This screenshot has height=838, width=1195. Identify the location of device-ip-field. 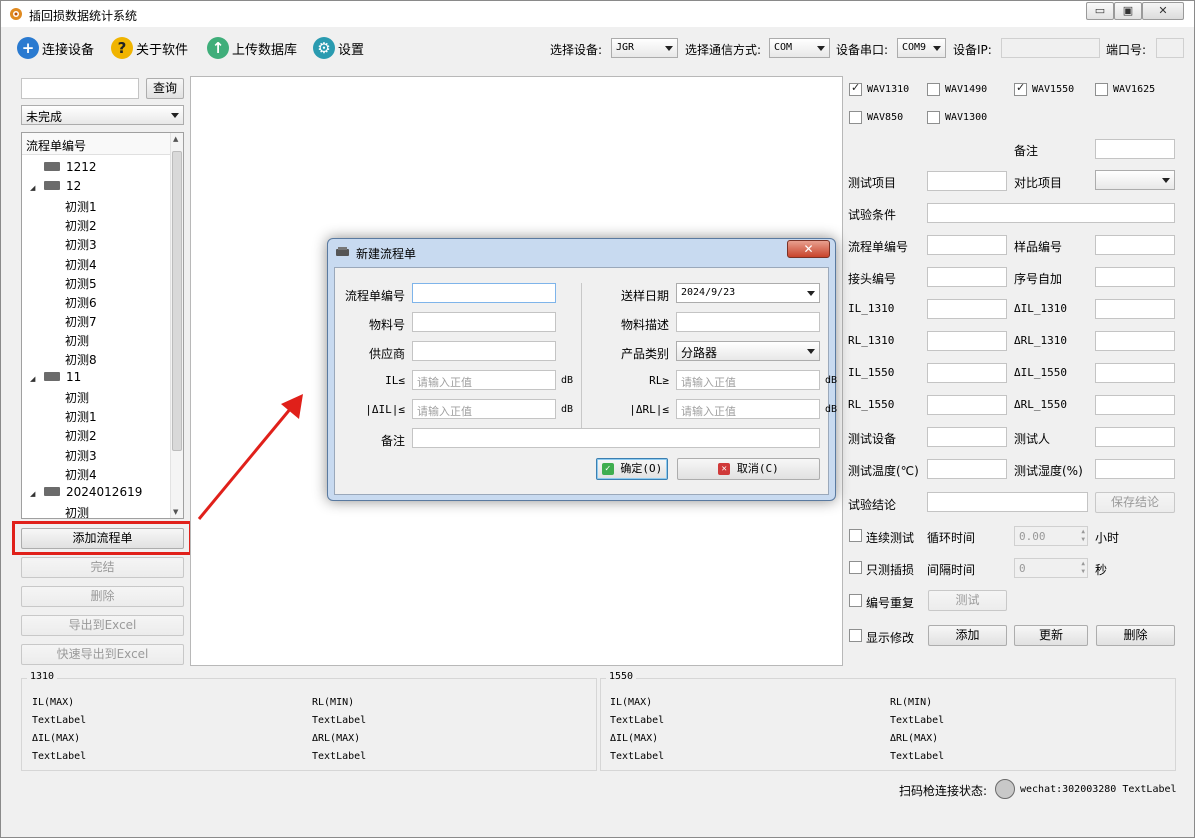
(1050, 48).